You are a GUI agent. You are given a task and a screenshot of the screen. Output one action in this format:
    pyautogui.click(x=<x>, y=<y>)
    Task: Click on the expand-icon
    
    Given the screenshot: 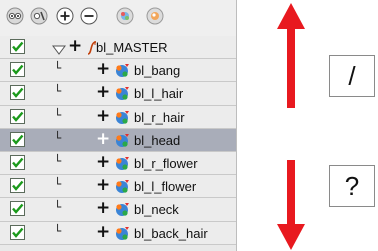 What is the action you would take?
    pyautogui.click(x=65, y=16)
    